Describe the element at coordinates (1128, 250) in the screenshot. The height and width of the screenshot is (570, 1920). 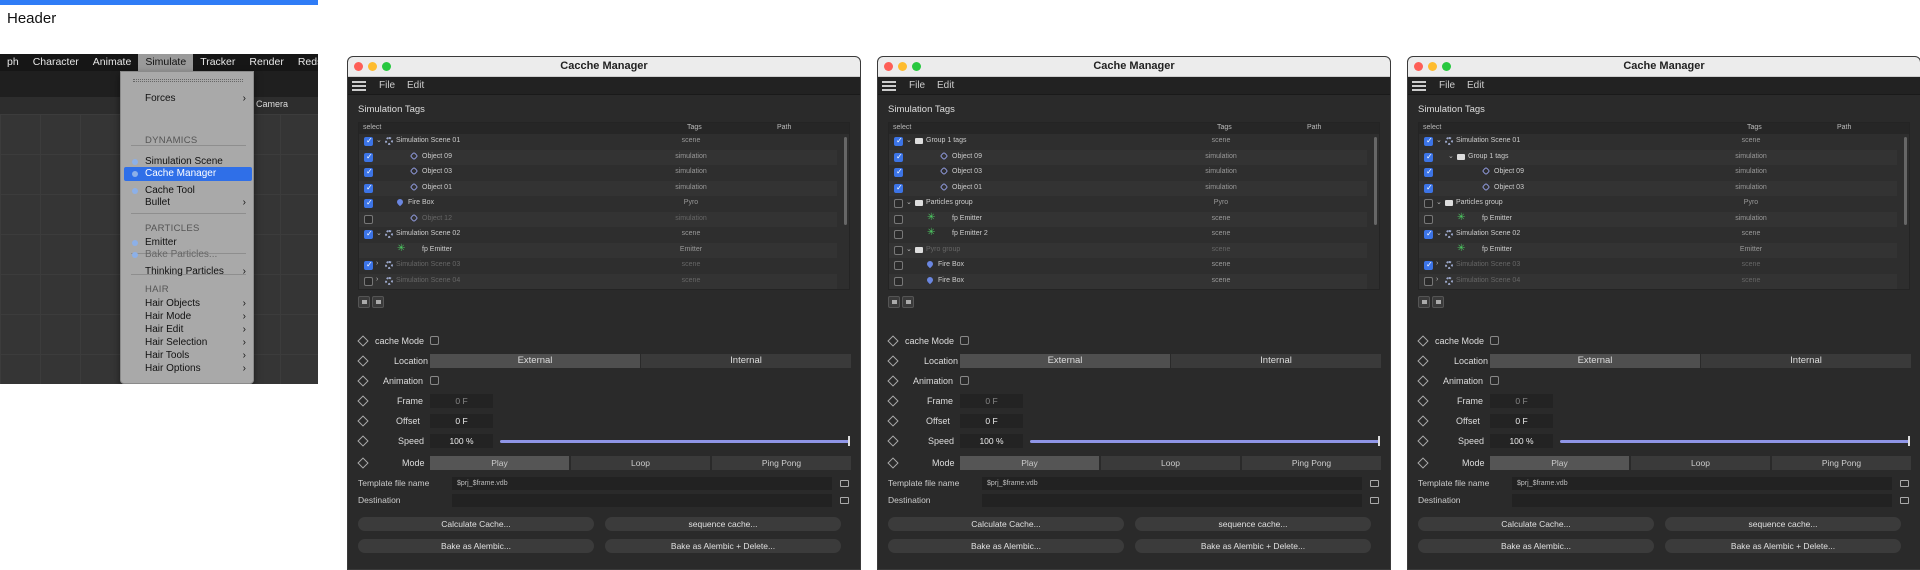
I see `tree-row: ⌄ Pyro group scene` at that location.